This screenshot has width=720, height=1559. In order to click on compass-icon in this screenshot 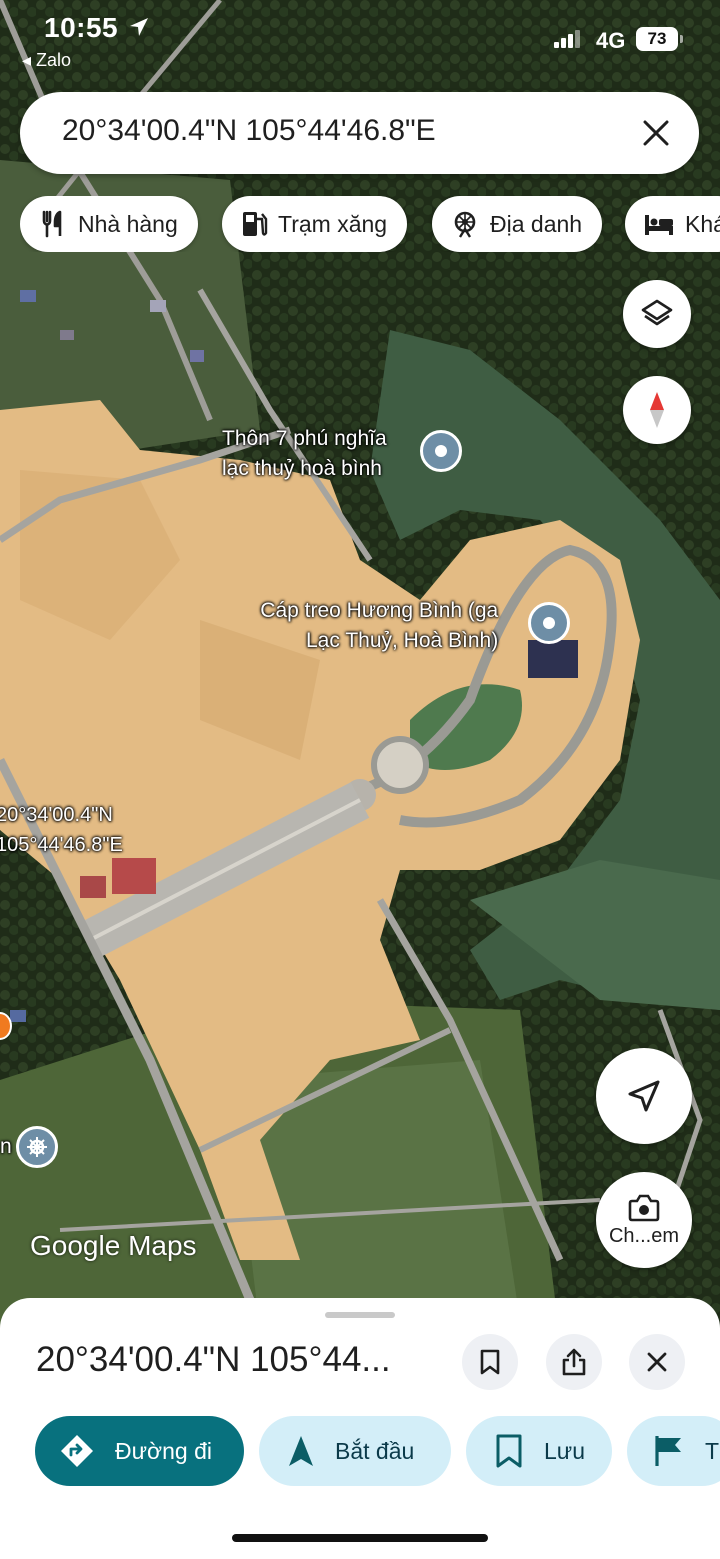, I will do `click(657, 410)`.